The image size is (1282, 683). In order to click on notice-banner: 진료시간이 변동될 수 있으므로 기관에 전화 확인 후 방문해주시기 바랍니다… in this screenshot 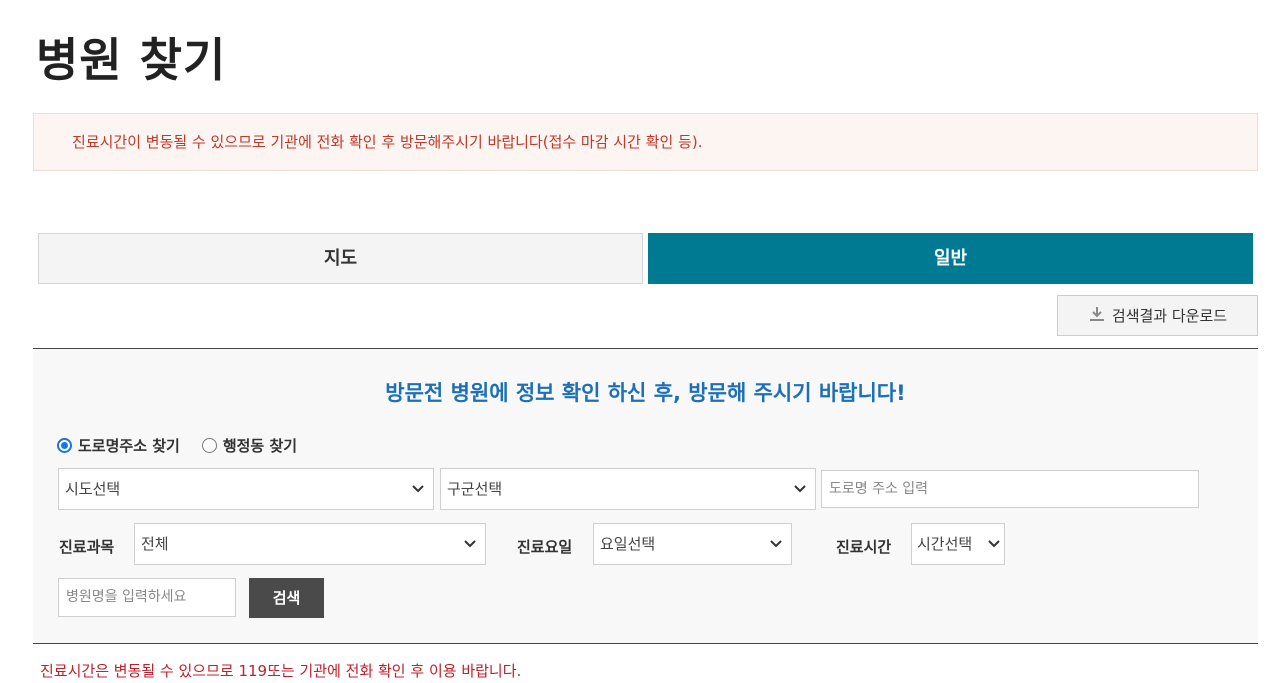, I will do `click(645, 142)`.